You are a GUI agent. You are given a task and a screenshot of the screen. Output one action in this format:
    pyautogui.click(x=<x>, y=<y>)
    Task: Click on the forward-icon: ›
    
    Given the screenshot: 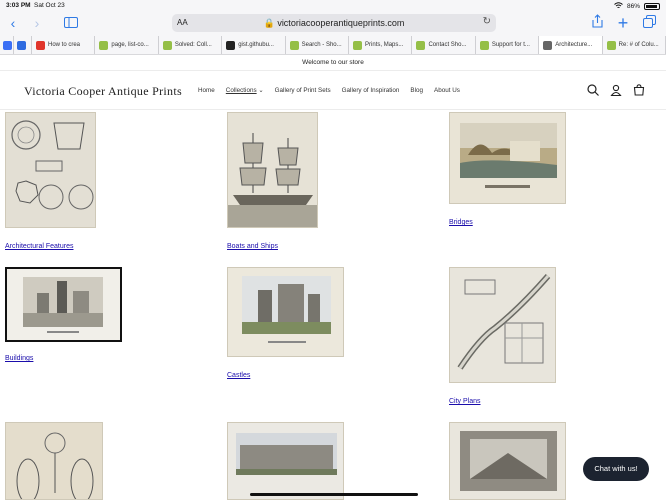 What is the action you would take?
    pyautogui.click(x=37, y=23)
    